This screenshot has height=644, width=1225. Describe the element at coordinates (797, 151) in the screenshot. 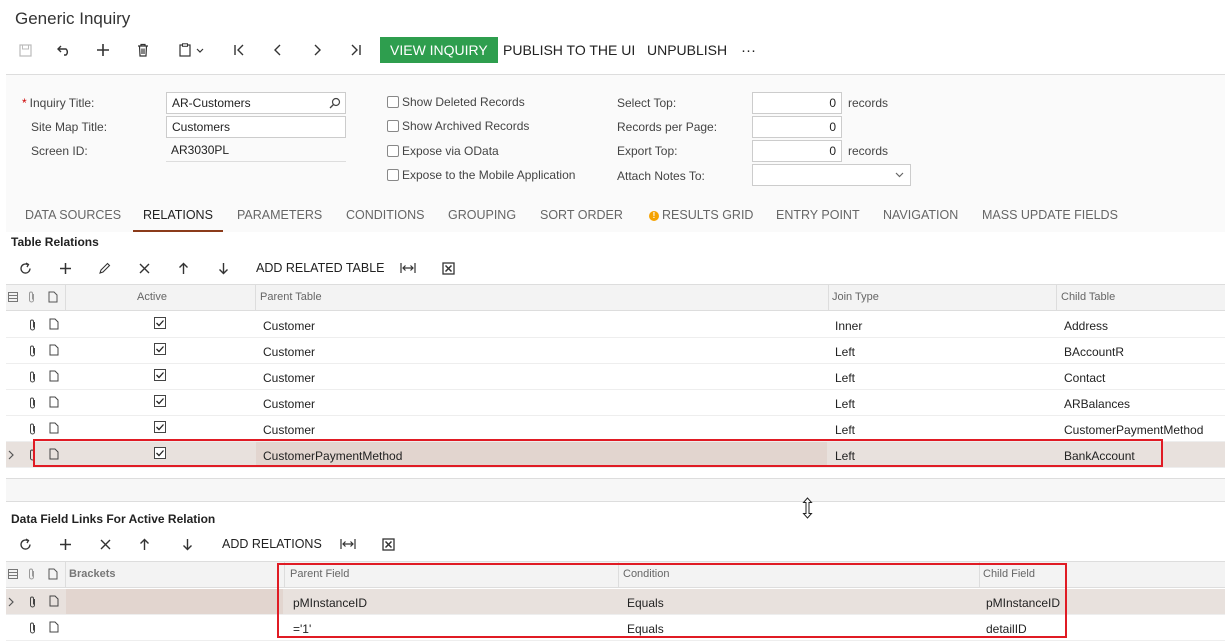

I see `export-top-input: 0` at that location.